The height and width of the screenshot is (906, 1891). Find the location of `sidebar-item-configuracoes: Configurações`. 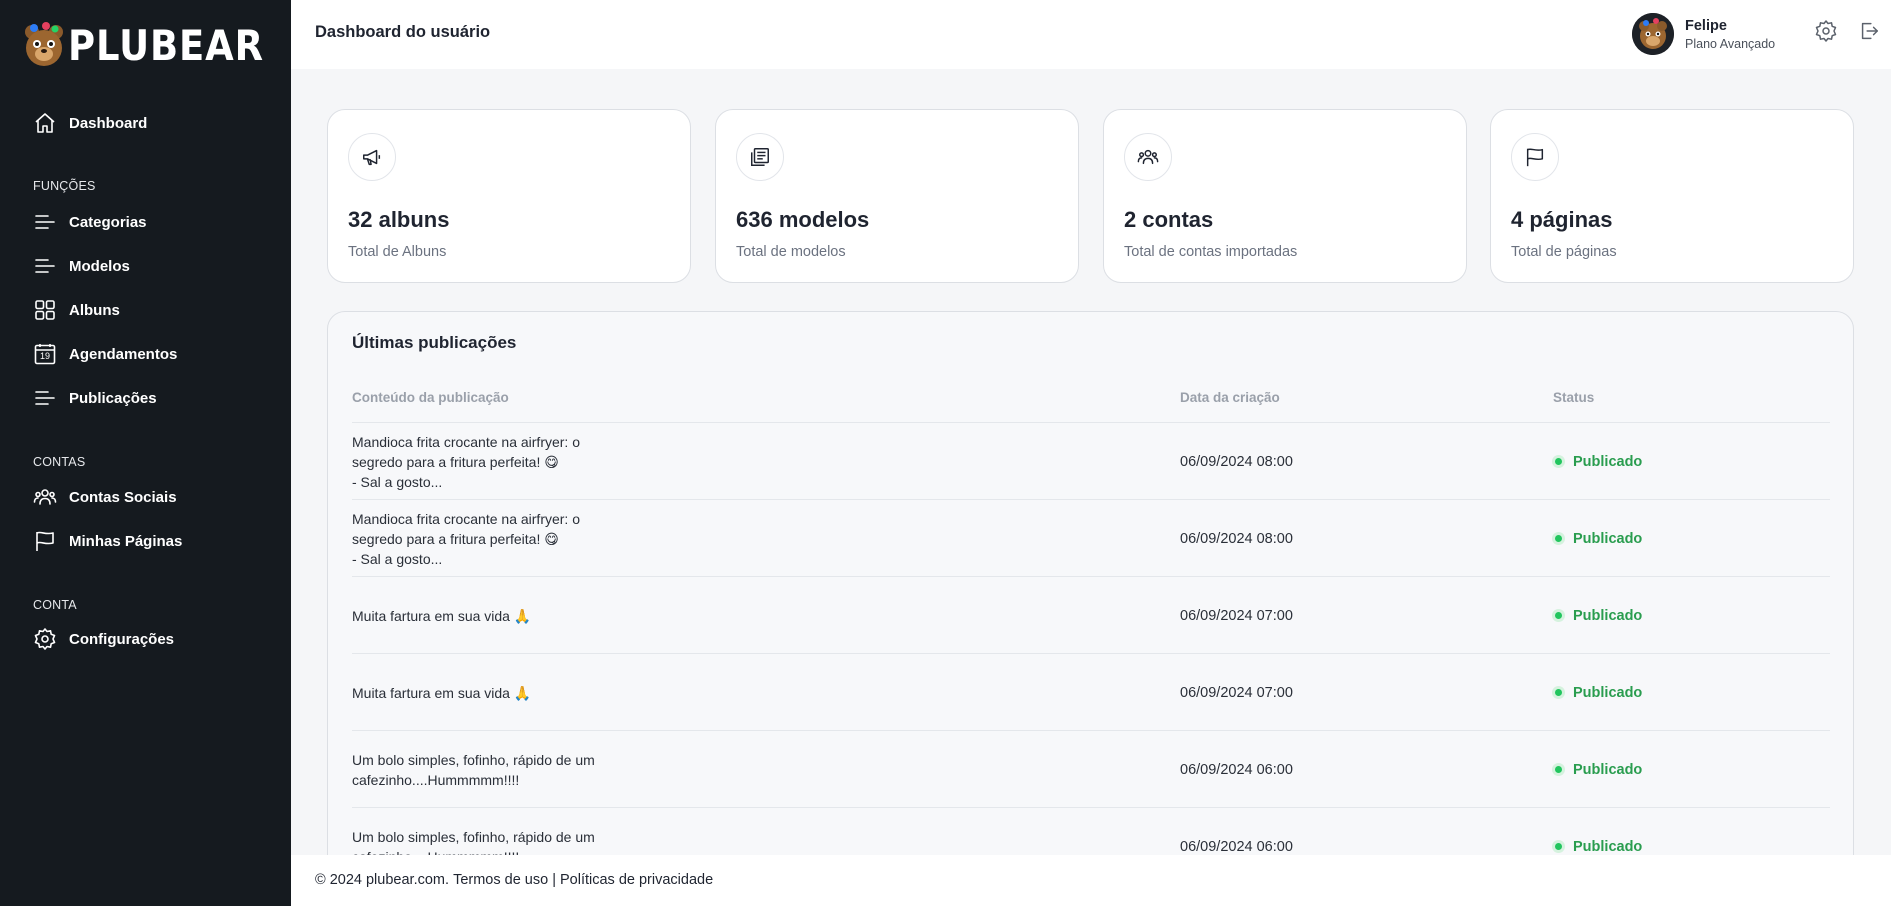

sidebar-item-configuracoes: Configurações is located at coordinates (103, 639).